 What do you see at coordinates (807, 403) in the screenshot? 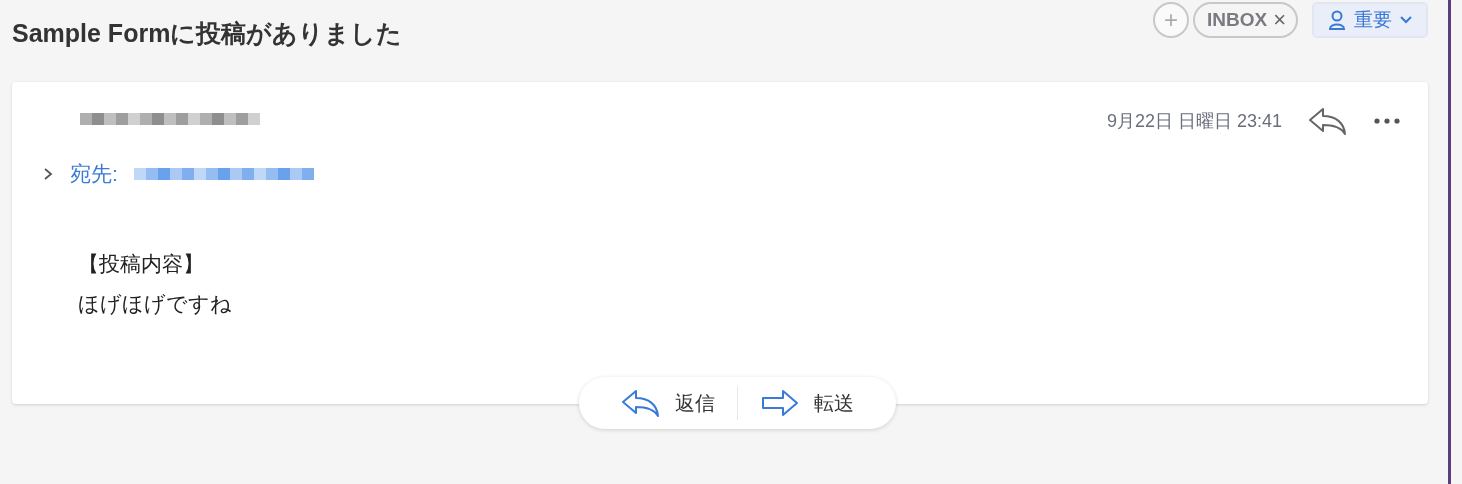
I see `forward-button: 転送` at bounding box center [807, 403].